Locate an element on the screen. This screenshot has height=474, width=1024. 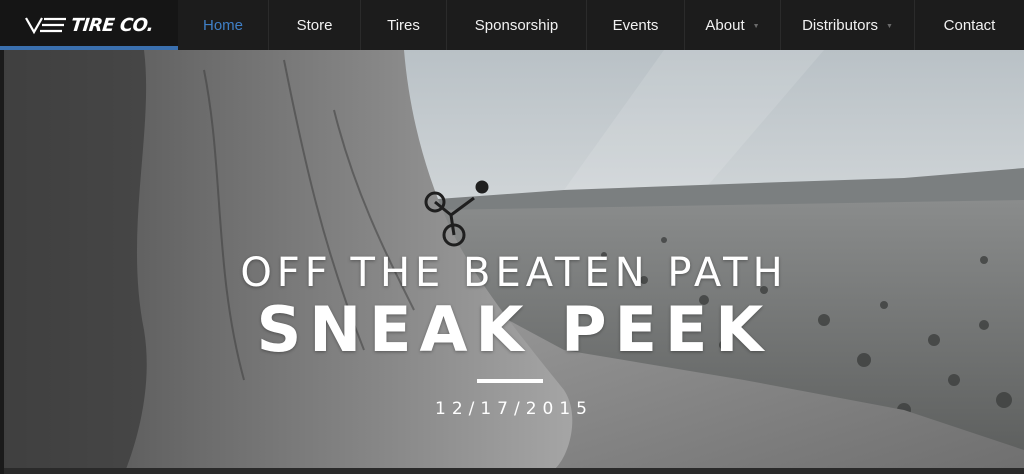
nav-item-sponsorship: Sponsorship is located at coordinates (516, 25).